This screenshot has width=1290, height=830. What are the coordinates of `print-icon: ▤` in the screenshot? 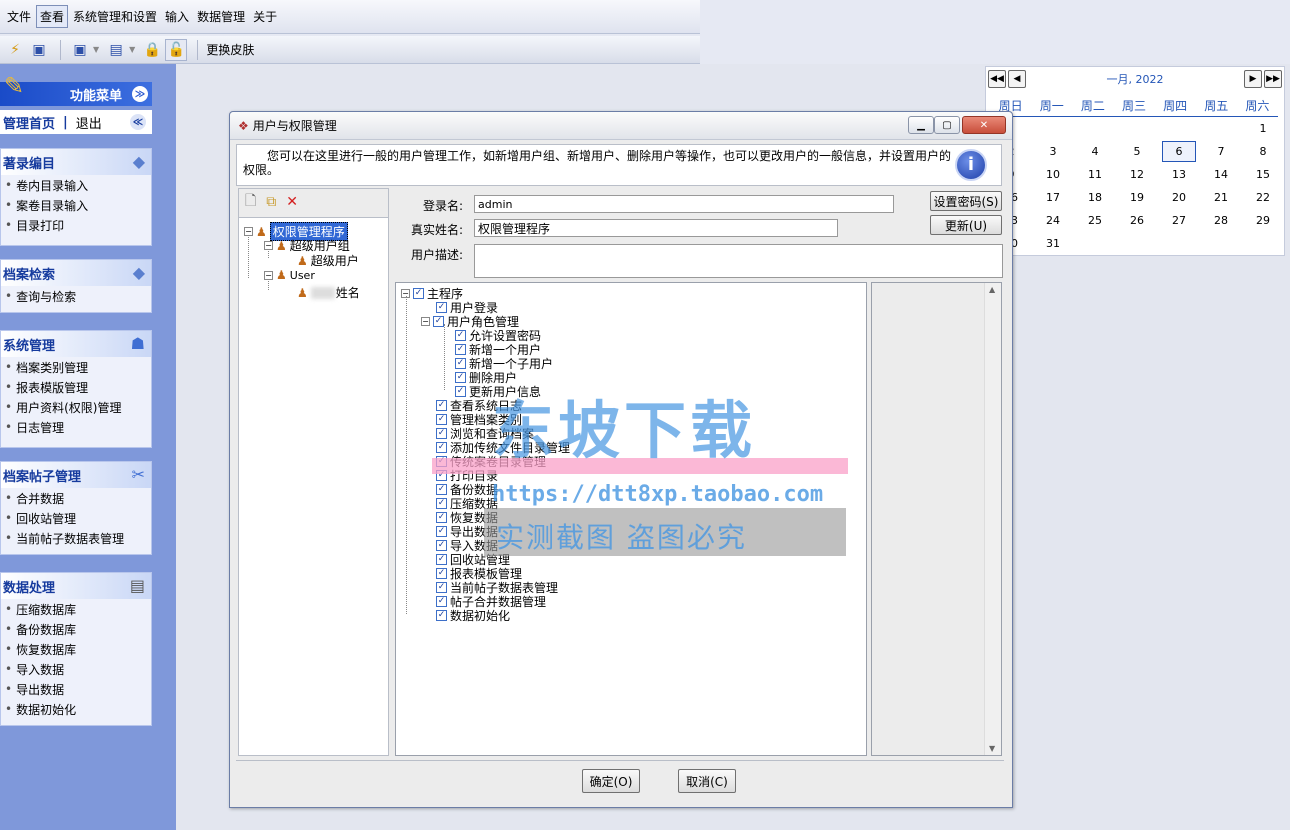 It's located at (116, 50).